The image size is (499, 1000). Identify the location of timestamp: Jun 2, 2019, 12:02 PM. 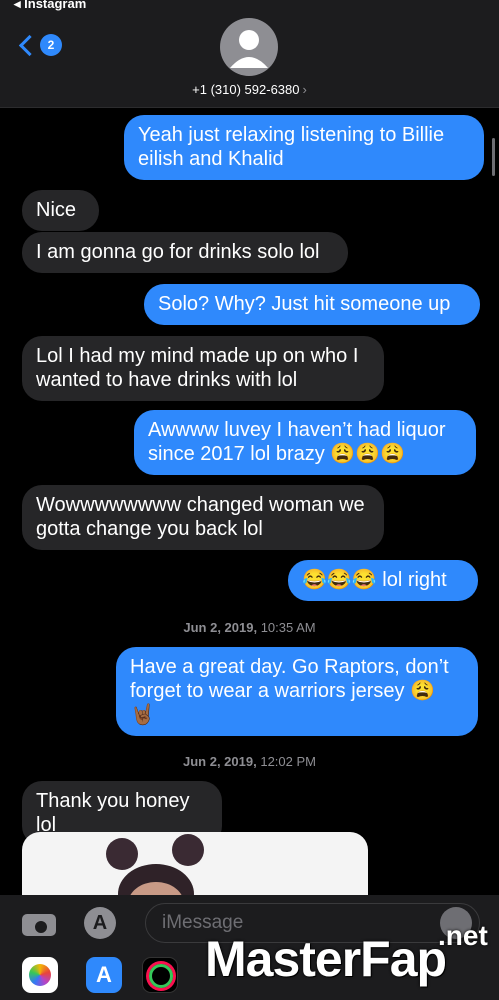
(249, 761).